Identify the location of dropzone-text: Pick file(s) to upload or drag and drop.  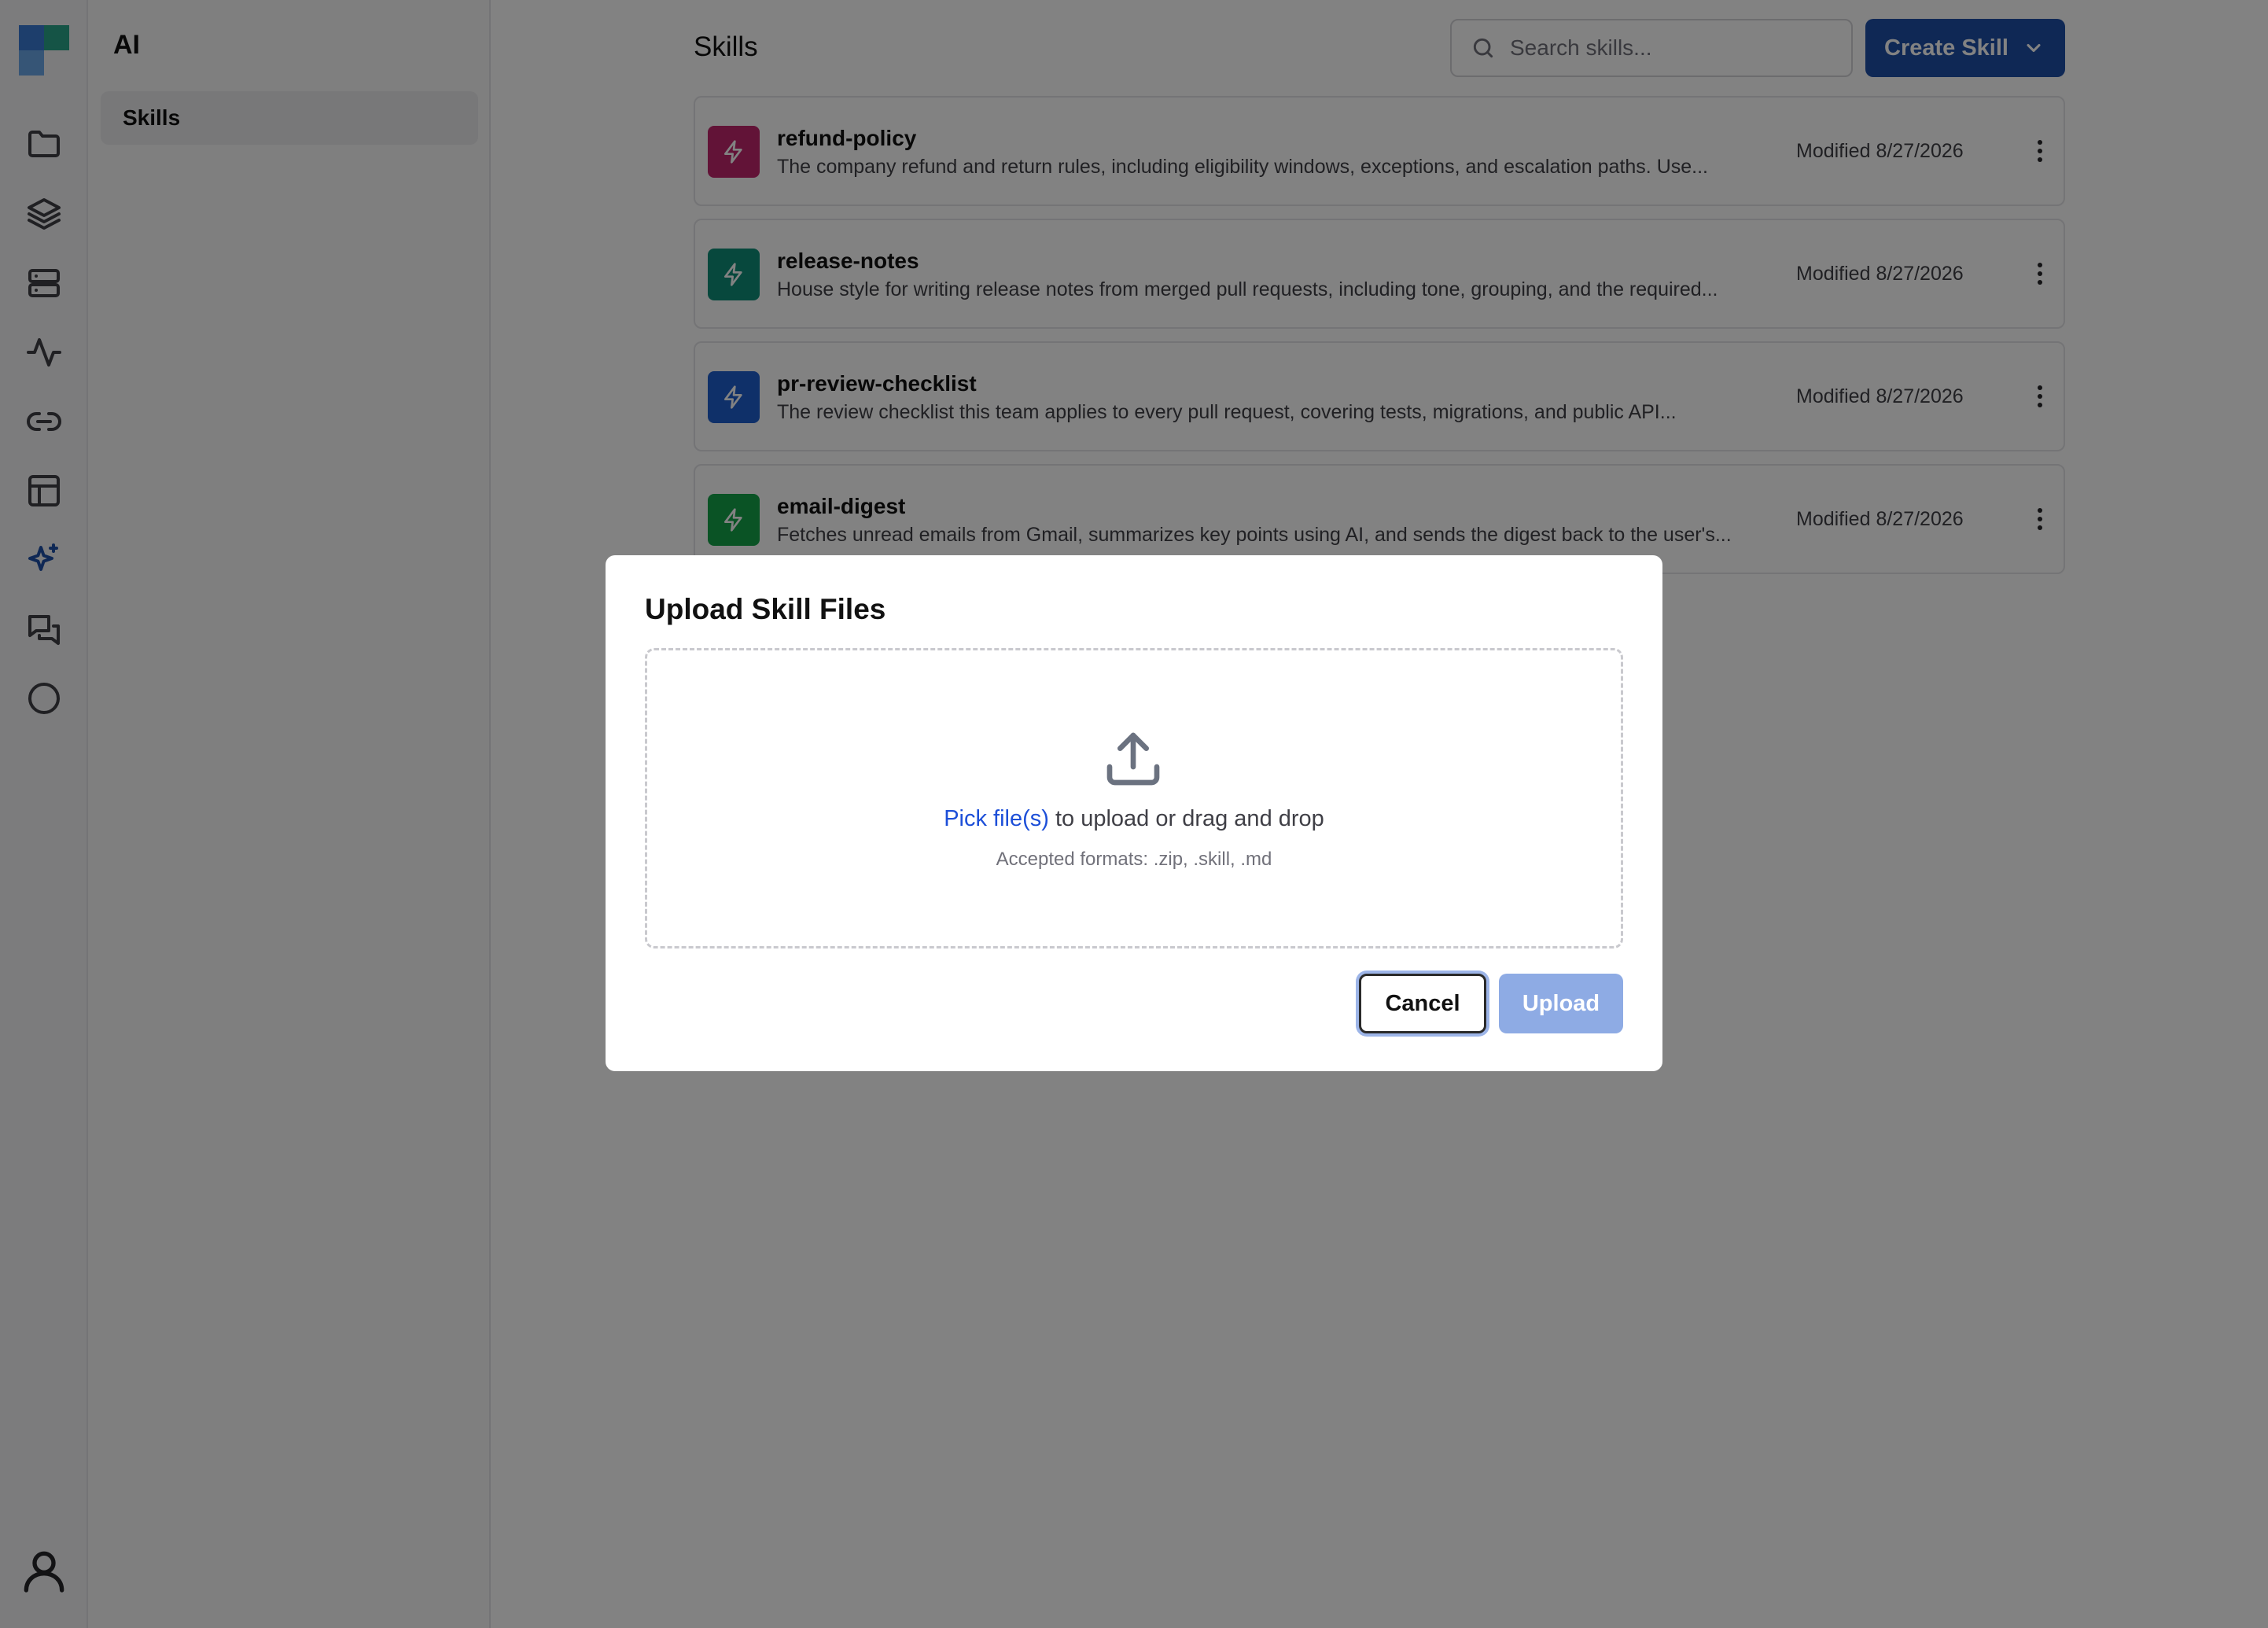
(1134, 819).